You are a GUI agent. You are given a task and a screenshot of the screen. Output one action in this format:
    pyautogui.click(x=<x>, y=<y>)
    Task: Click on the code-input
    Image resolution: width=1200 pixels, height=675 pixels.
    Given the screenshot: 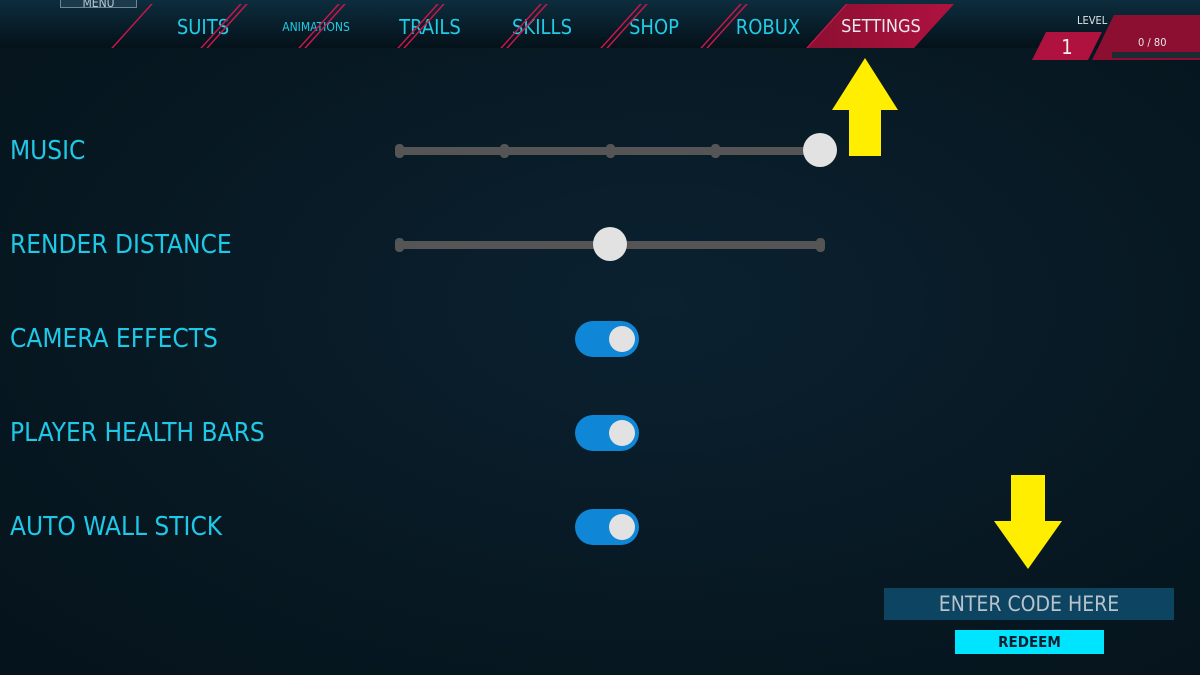 What is the action you would take?
    pyautogui.click(x=1029, y=604)
    